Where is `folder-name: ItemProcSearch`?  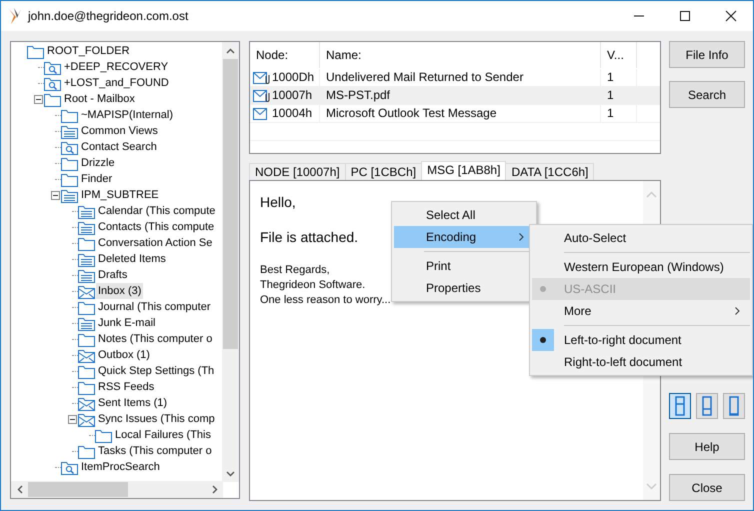 folder-name: ItemProcSearch is located at coordinates (120, 467).